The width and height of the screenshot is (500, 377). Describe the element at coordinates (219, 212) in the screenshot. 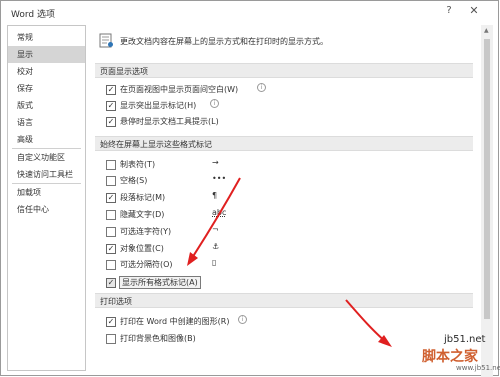

I see `hidden-text-icon: abc` at that location.